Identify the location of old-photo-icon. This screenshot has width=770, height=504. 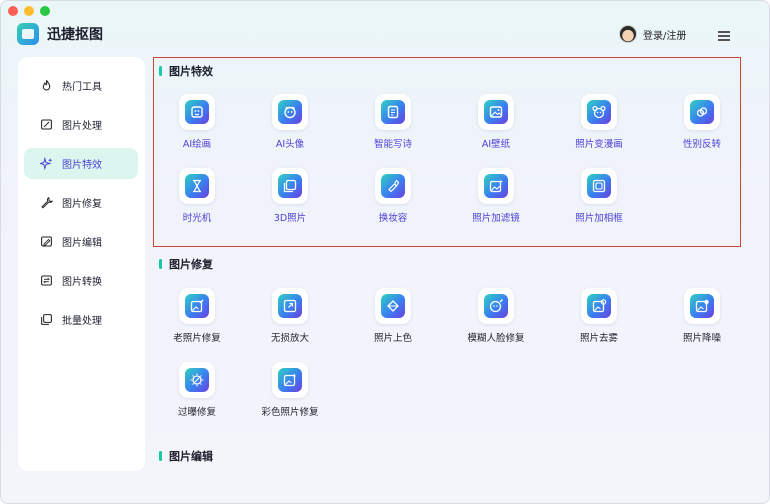
(197, 306).